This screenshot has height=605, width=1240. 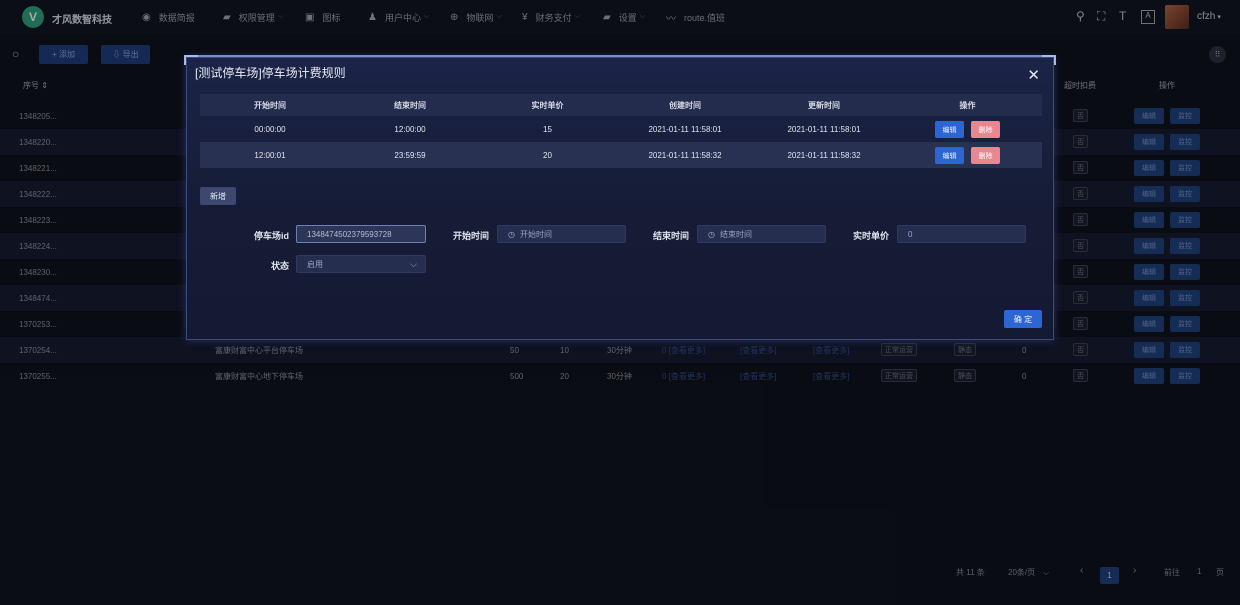 I want to click on status-label: 状态, so click(x=279, y=266).